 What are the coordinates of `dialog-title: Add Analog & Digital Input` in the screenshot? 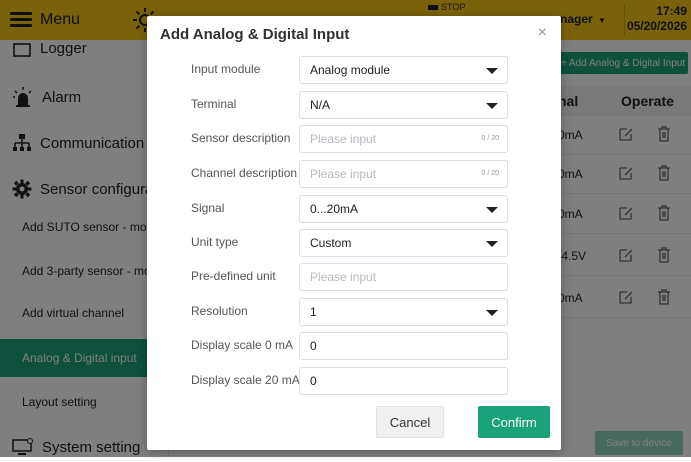 It's located at (255, 34).